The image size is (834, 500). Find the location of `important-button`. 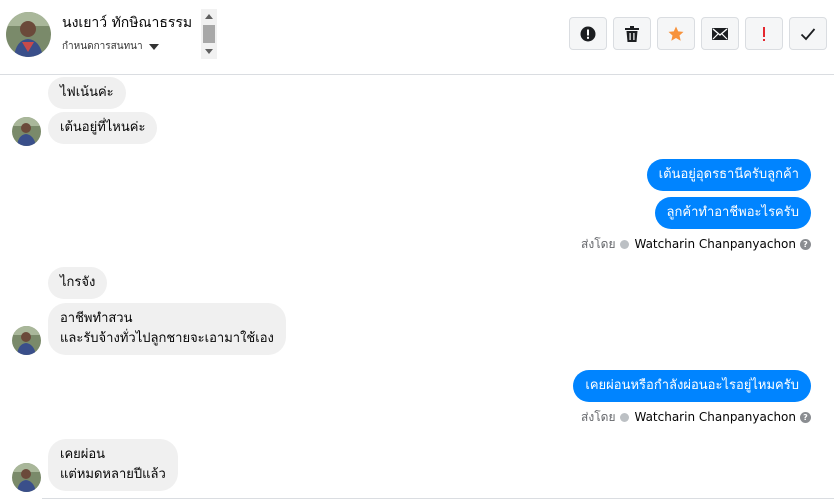

important-button is located at coordinates (764, 33).